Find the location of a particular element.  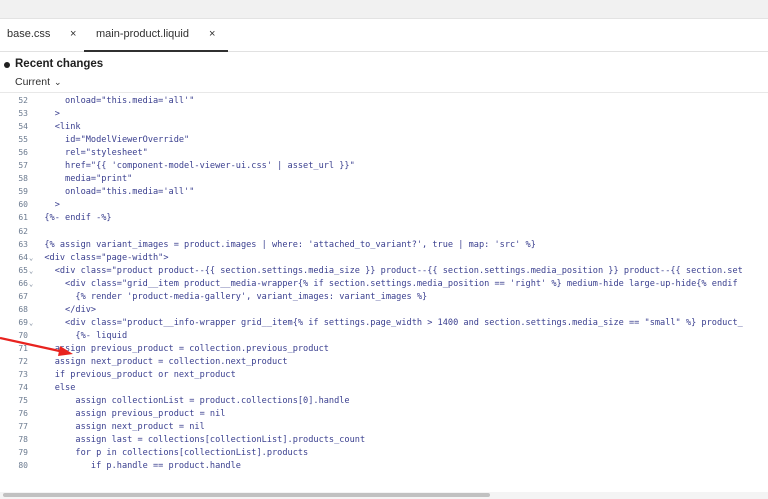

tab-base-css: base.css × is located at coordinates (41, 35).